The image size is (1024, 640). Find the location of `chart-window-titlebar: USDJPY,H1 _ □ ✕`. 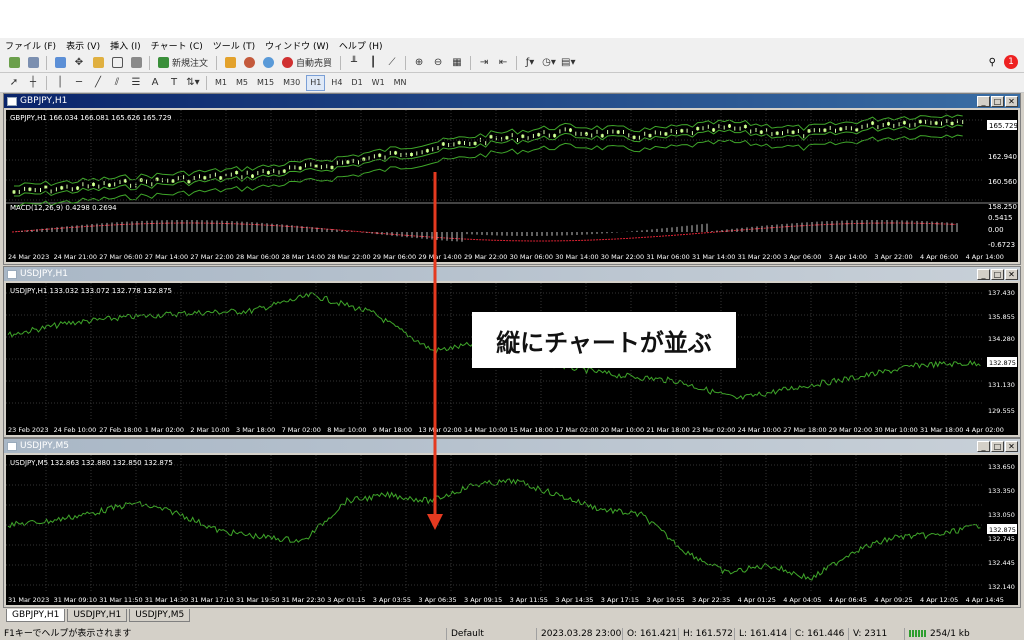

chart-window-titlebar: USDJPY,H1 _ □ ✕ is located at coordinates (512, 274).